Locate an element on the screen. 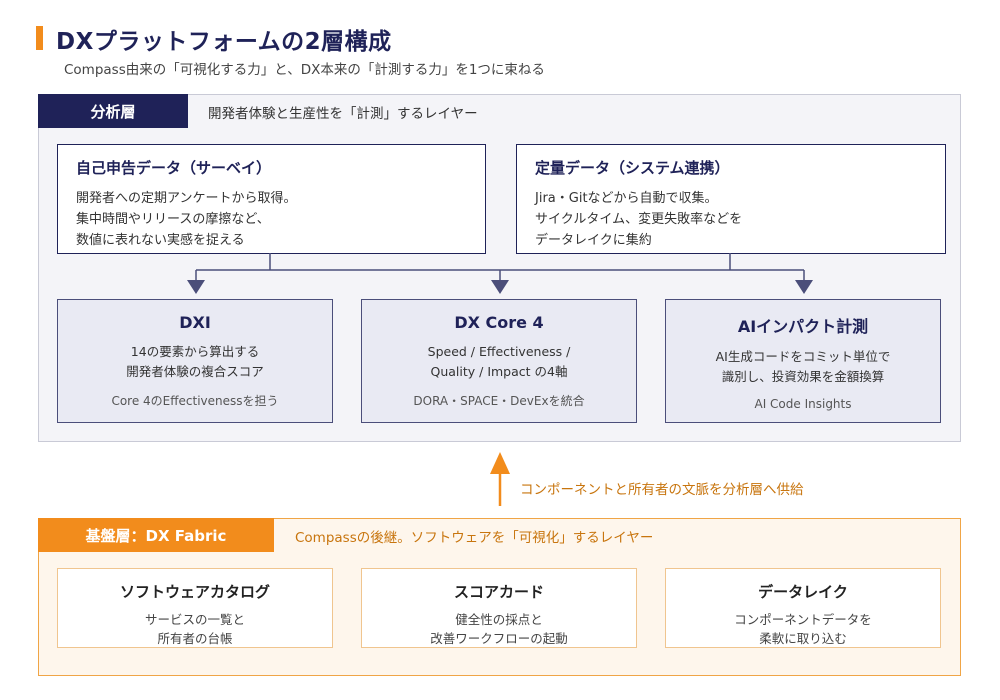 The image size is (1000, 700). fabric-desc-line: コンポーネントデータを is located at coordinates (803, 619).